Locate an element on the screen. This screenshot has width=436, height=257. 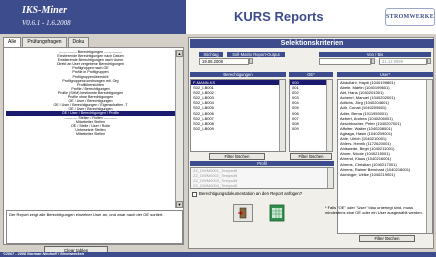
logo-text: STROMWERKE is located at coordinates (410, 17).